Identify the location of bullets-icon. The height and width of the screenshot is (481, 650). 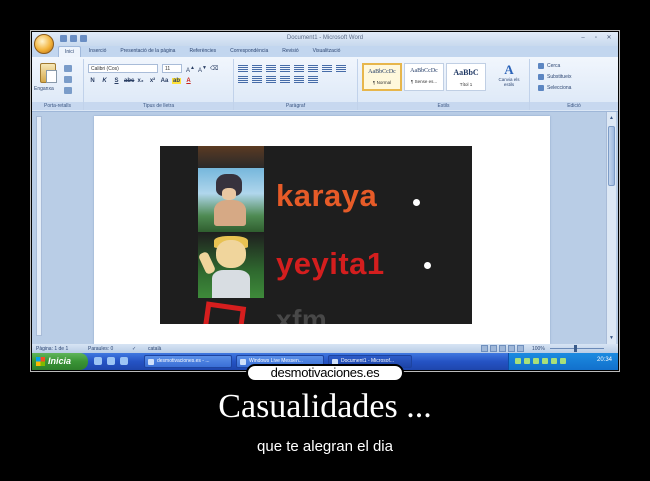
(243, 68).